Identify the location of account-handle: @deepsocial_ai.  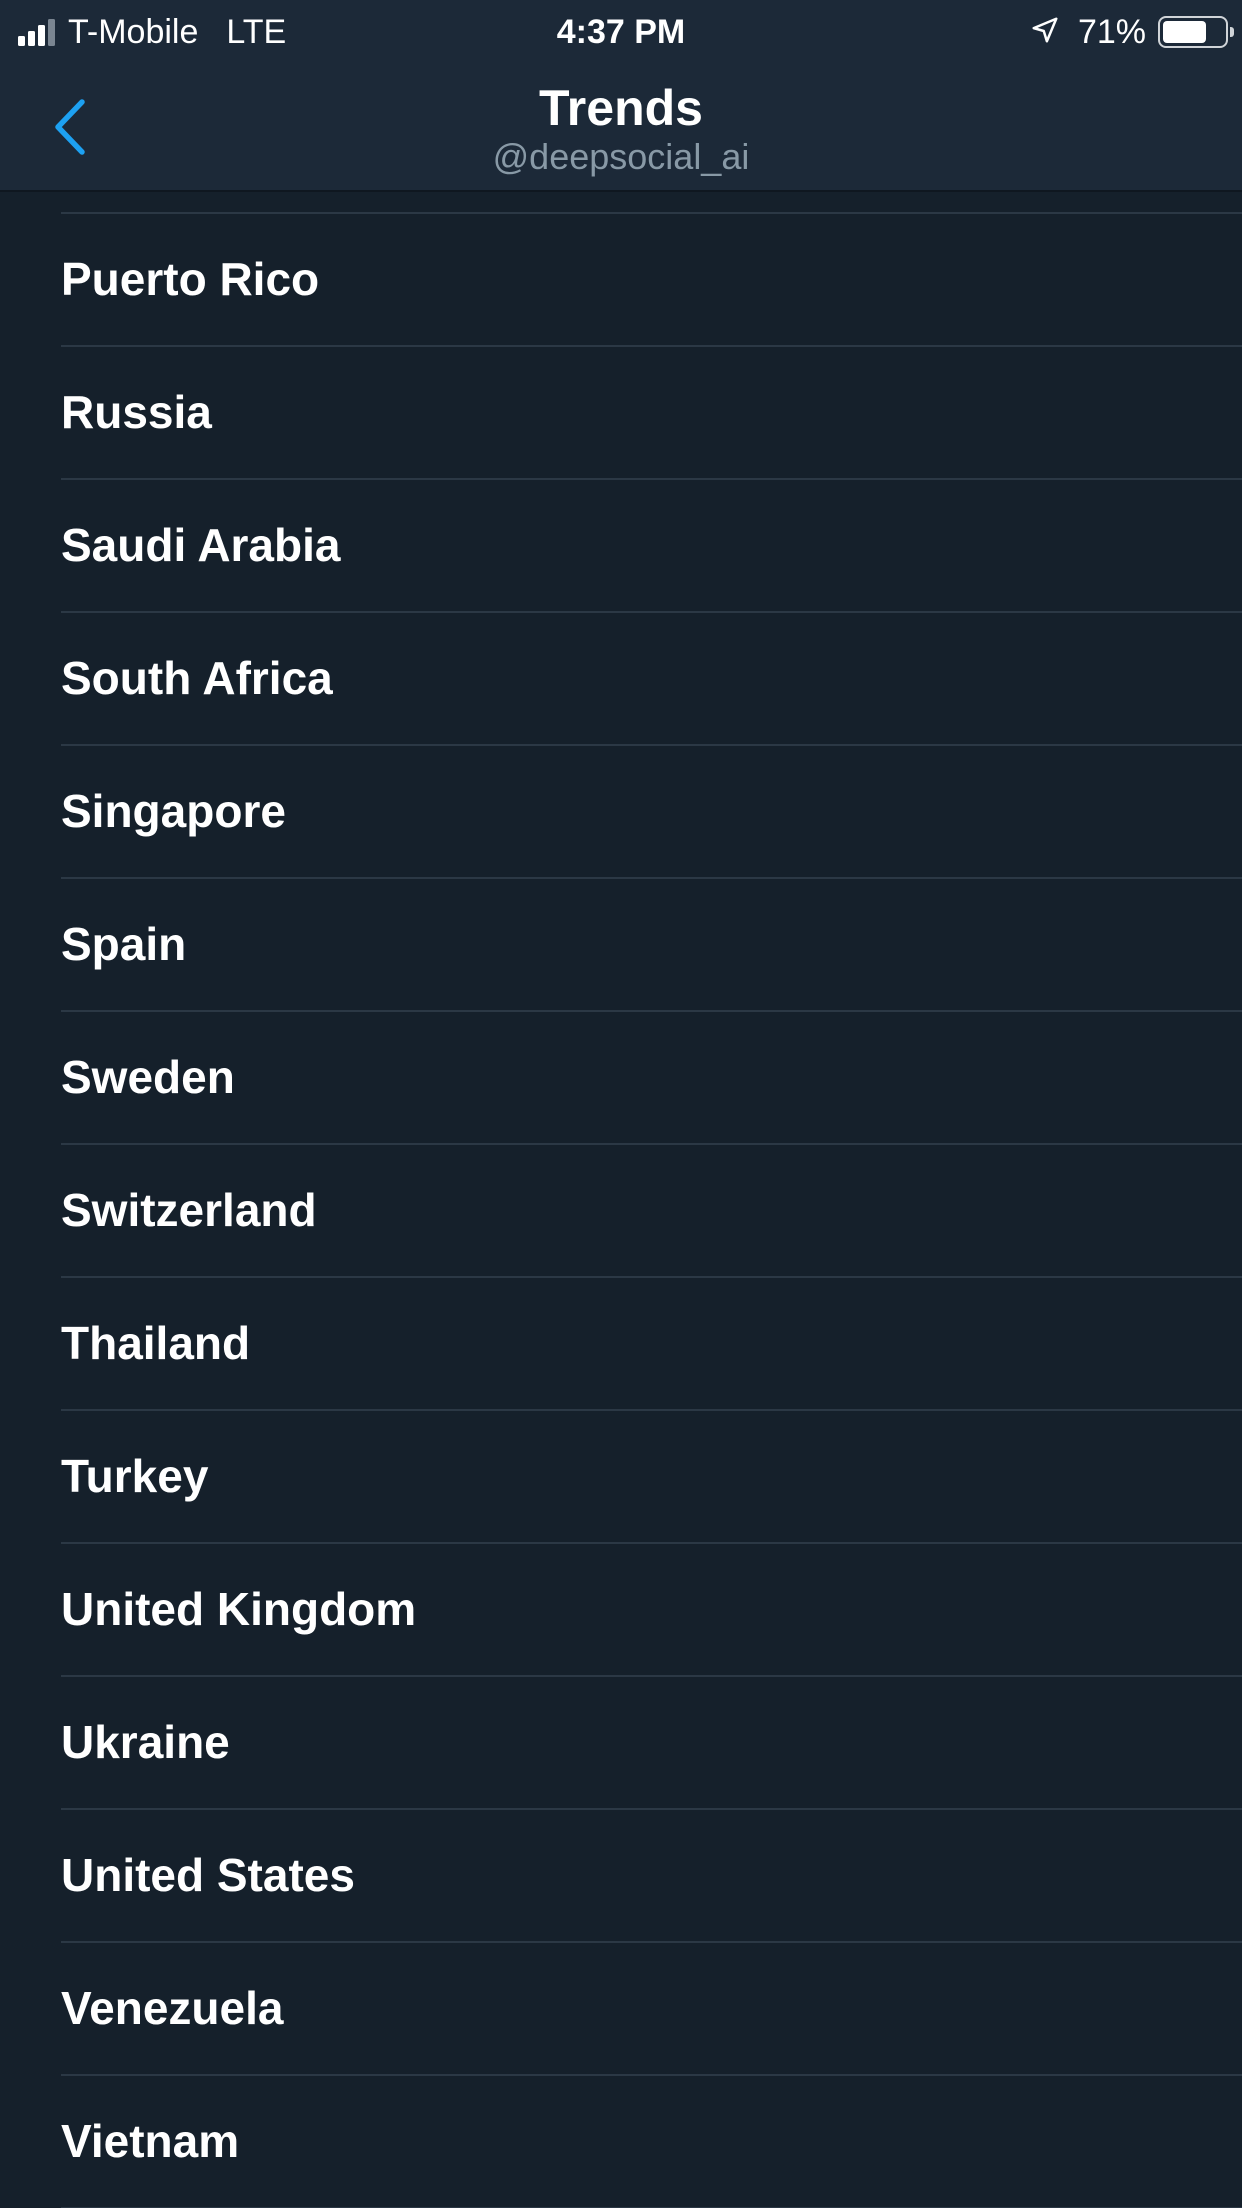
(621, 156).